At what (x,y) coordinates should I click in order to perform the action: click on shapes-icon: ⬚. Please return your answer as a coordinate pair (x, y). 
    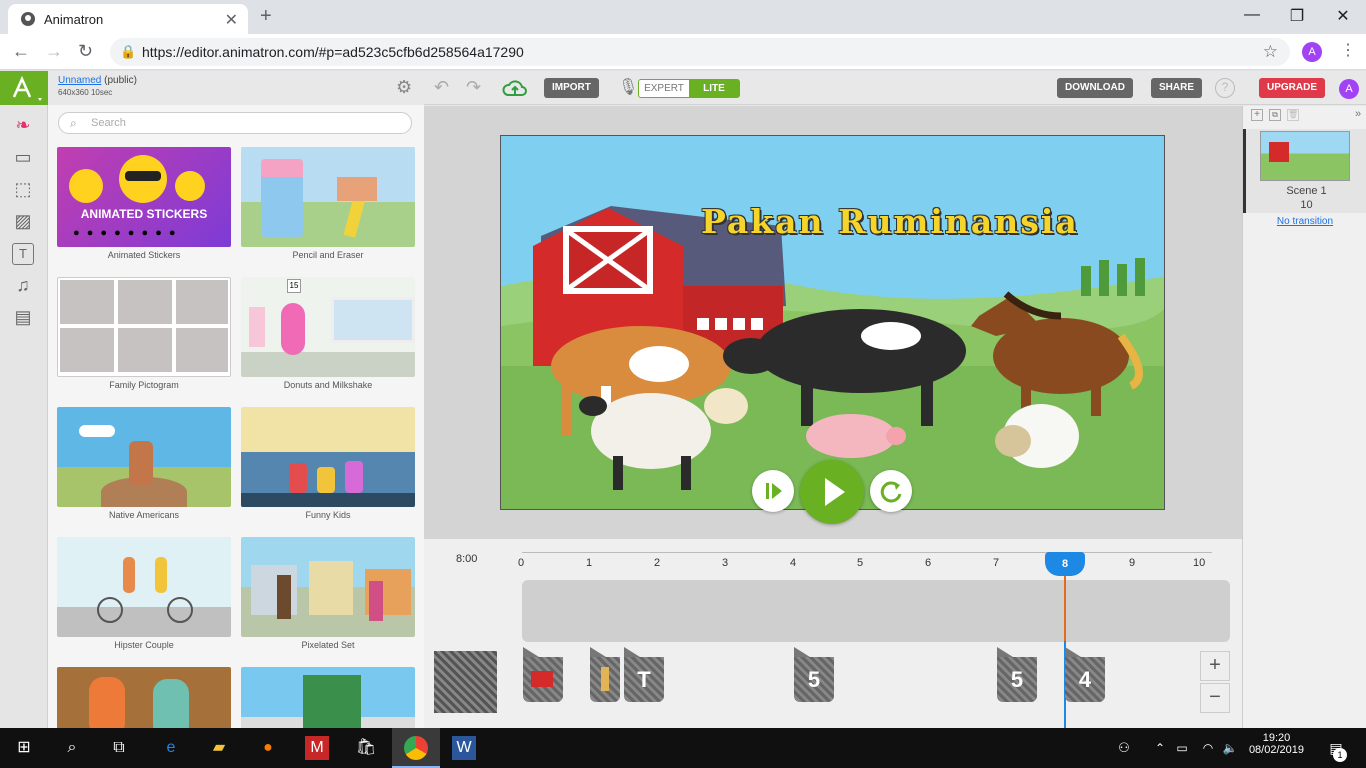
    Looking at the image, I should click on (23, 190).